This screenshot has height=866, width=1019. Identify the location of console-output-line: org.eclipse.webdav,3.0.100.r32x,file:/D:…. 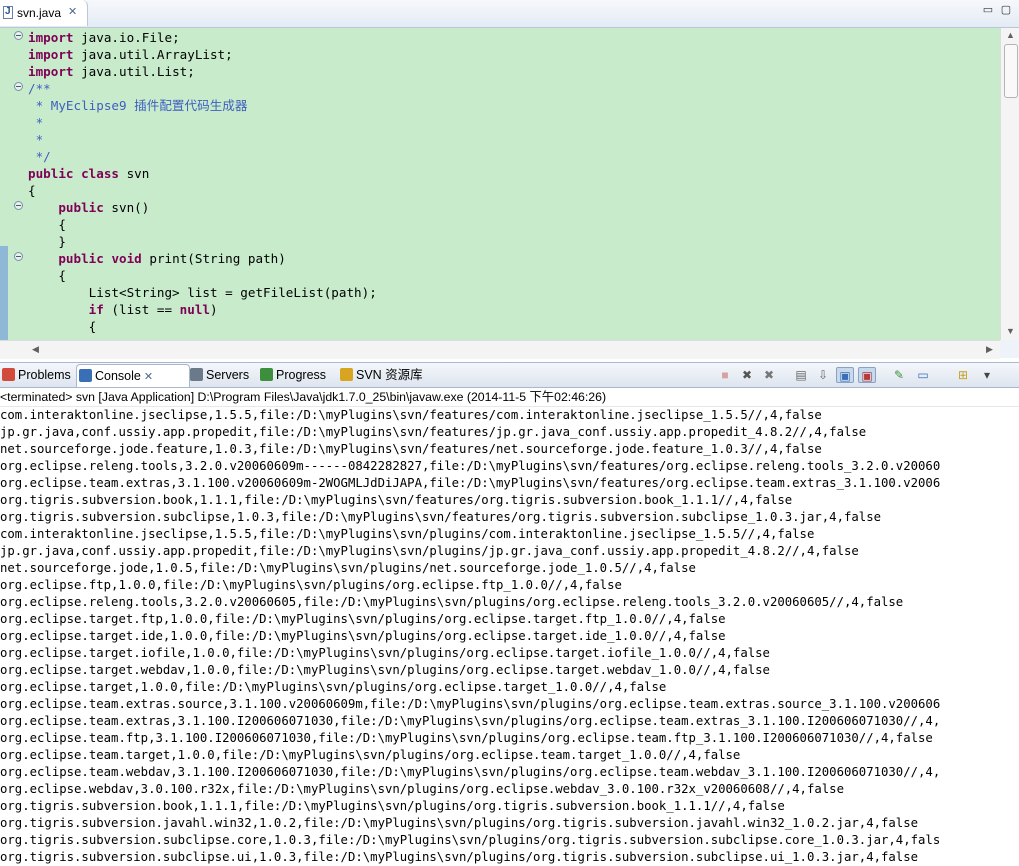
(422, 789).